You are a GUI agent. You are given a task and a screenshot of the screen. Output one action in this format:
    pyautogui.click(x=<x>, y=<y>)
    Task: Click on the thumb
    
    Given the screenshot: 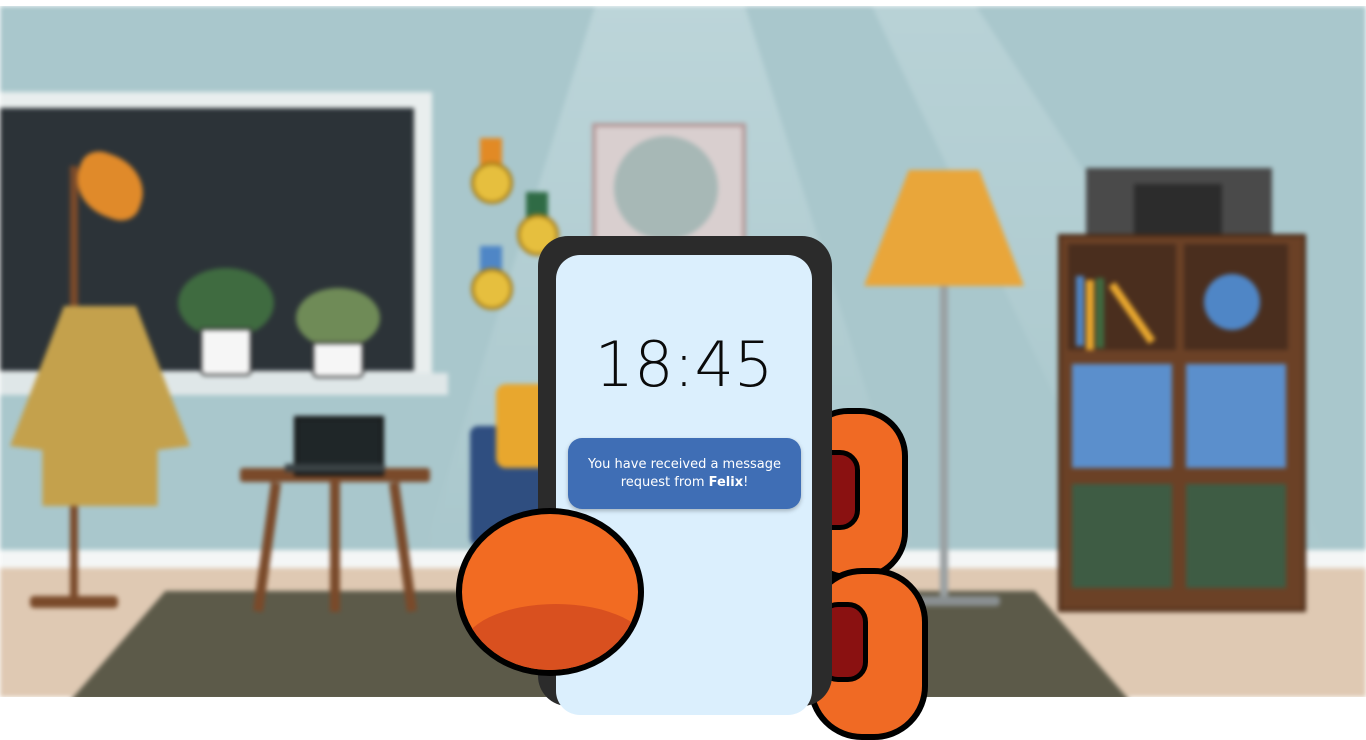 What is the action you would take?
    pyautogui.click(x=550, y=592)
    